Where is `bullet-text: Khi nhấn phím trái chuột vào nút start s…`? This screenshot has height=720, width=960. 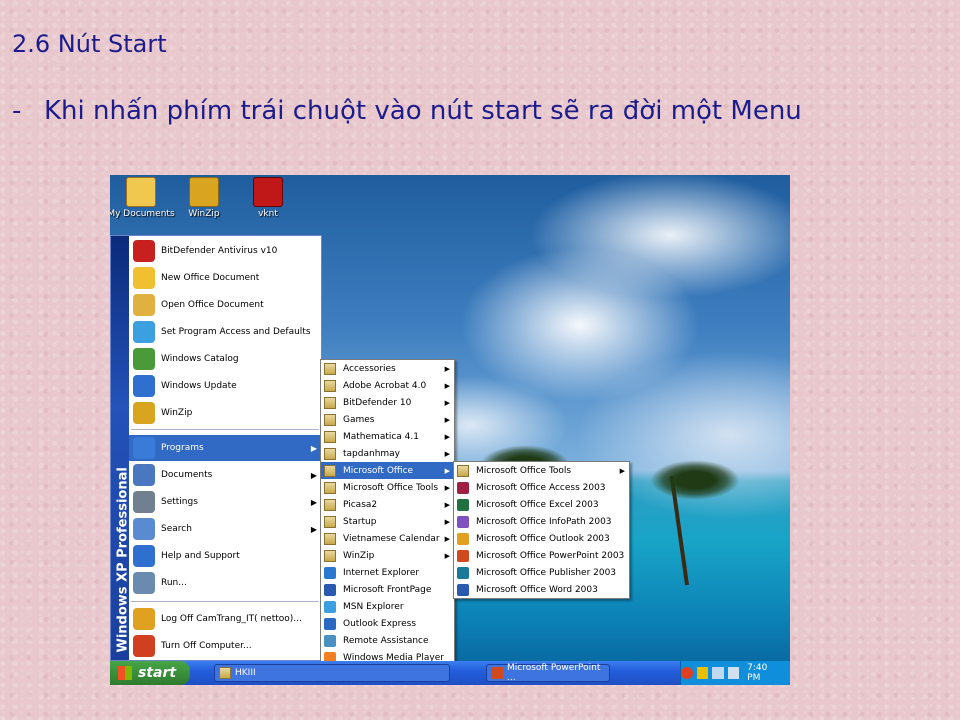 bullet-text: Khi nhấn phím trái chuột vào nút start s… is located at coordinates (423, 111).